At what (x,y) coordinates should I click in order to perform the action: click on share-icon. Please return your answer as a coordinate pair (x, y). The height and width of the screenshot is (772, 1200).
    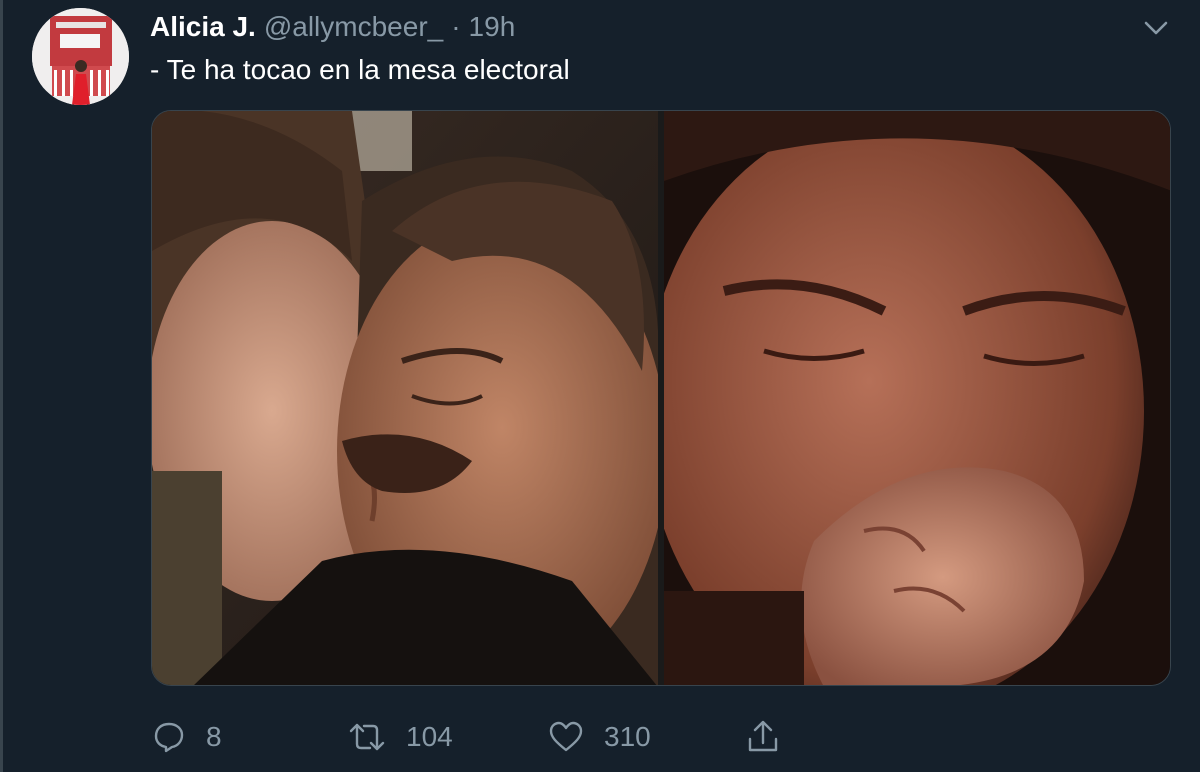
    Looking at the image, I should click on (763, 737).